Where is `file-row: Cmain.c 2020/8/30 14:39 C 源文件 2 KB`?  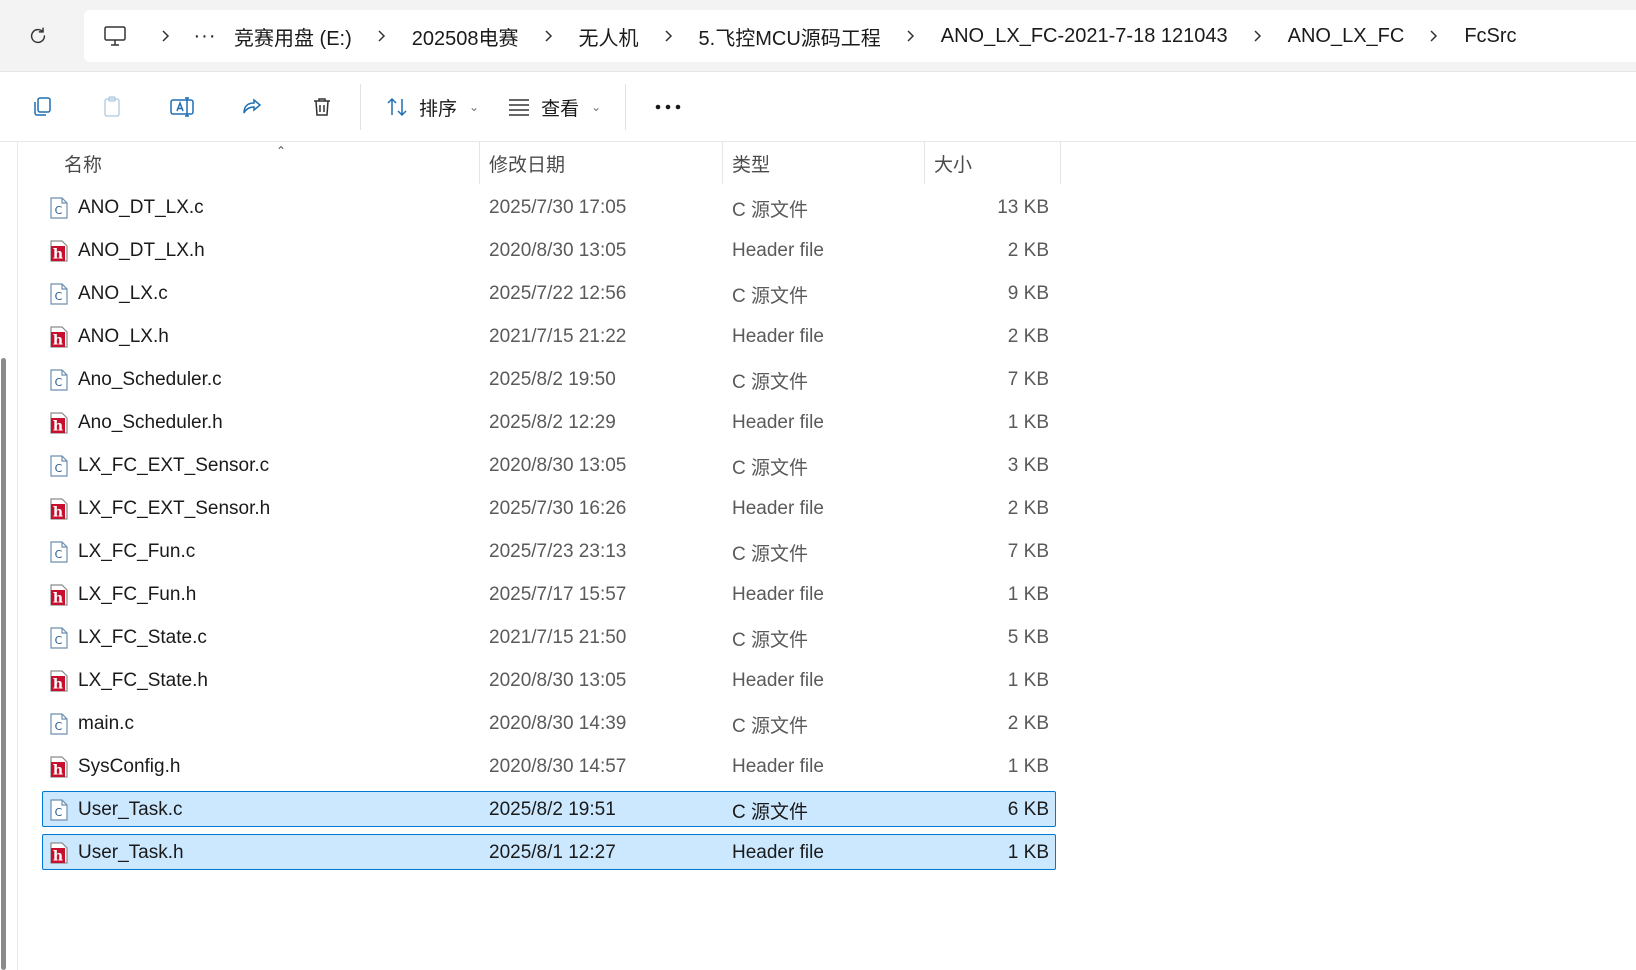 file-row: Cmain.c 2020/8/30 14:39 C 源文件 2 KB is located at coordinates (549, 723).